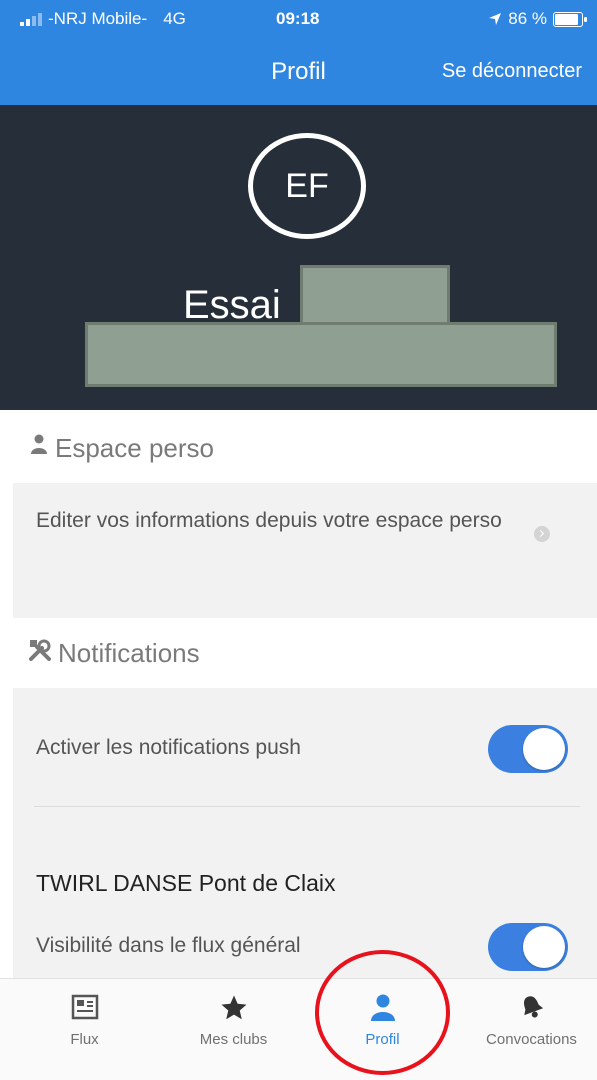  What do you see at coordinates (168, 747) in the screenshot?
I see `push-notifications-label: Activer les notifications push` at bounding box center [168, 747].